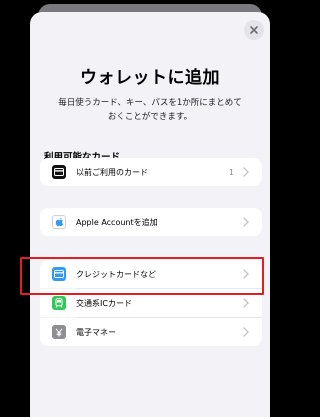 The image size is (320, 417). What do you see at coordinates (151, 332) in the screenshot?
I see `e-money-row: 電子マネー` at bounding box center [151, 332].